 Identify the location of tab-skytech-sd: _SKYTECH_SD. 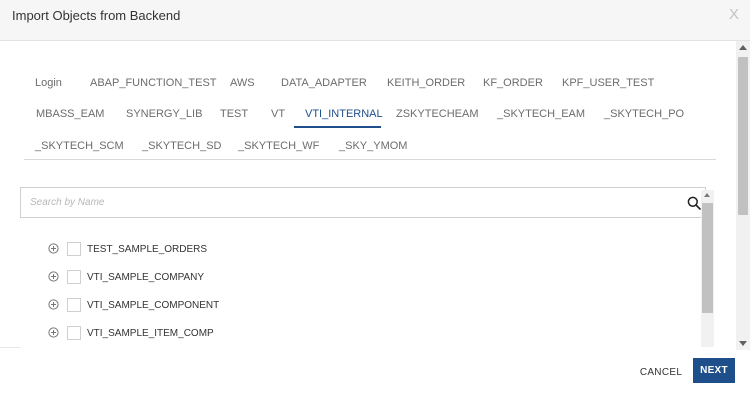
(181, 146).